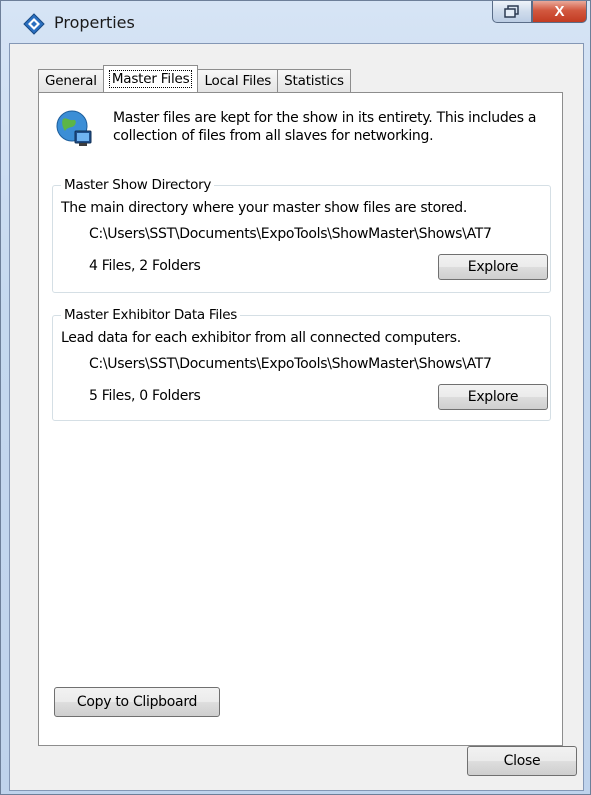 This screenshot has height=795, width=591. I want to click on file-count: 5 Files, 0 Folders, so click(145, 396).